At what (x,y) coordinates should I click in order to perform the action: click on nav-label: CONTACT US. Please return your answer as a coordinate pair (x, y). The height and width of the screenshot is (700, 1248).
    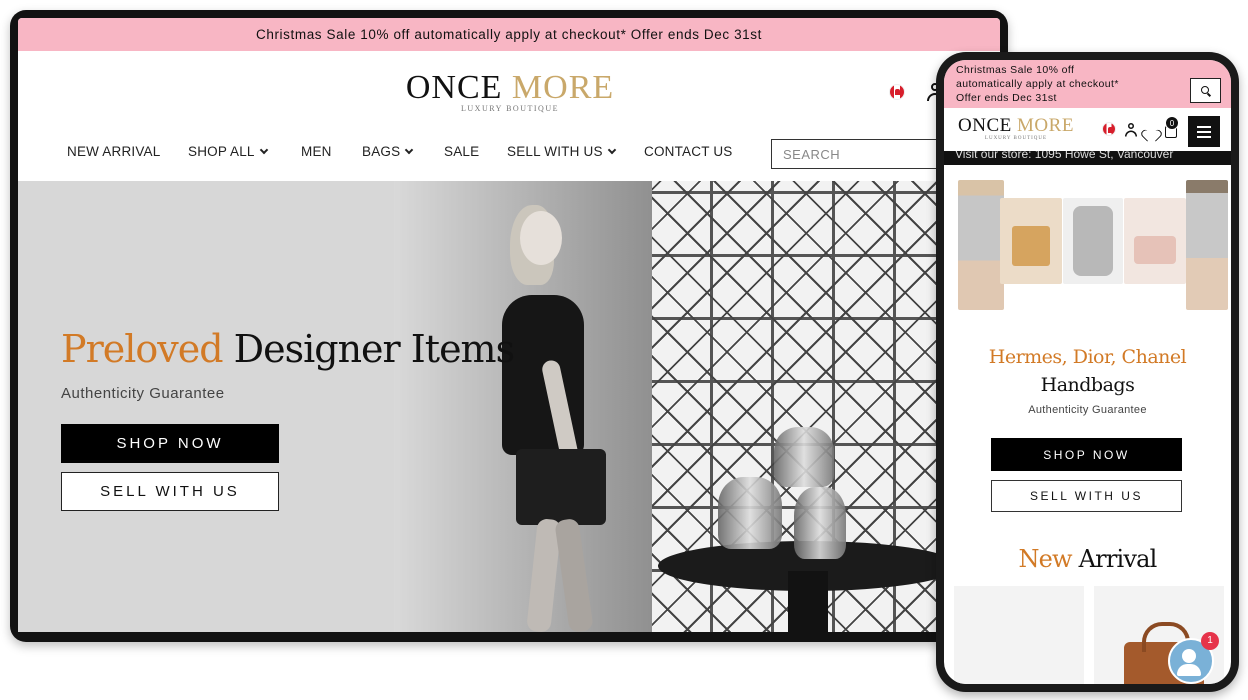
    Looking at the image, I should click on (688, 151).